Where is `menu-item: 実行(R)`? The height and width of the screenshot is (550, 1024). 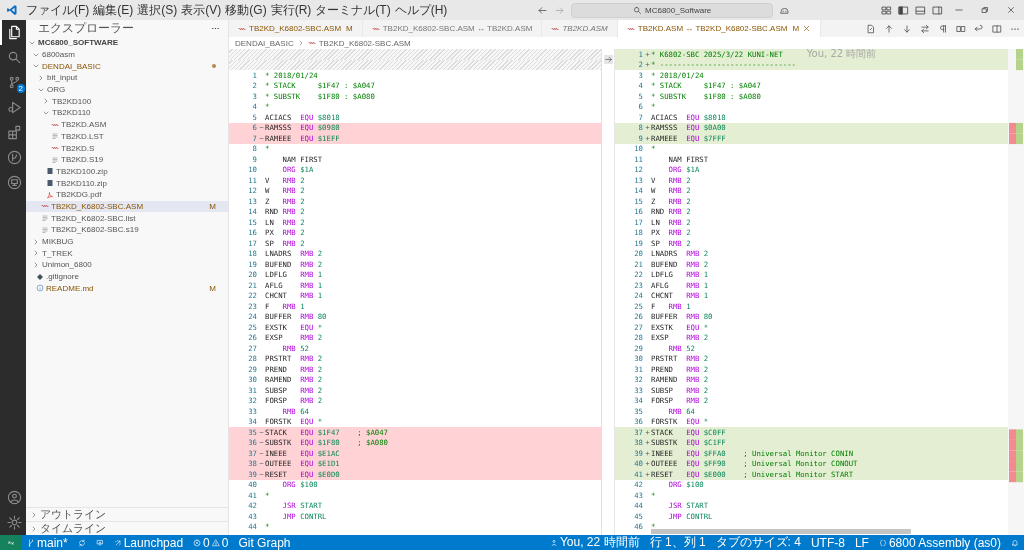 menu-item: 実行(R) is located at coordinates (291, 10).